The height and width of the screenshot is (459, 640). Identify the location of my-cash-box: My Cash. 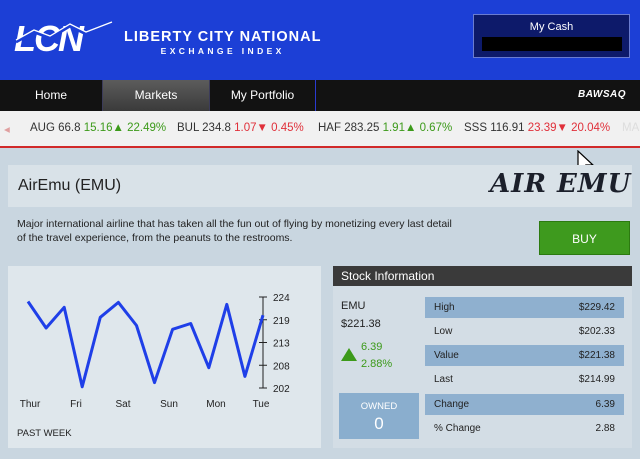
(551, 36).